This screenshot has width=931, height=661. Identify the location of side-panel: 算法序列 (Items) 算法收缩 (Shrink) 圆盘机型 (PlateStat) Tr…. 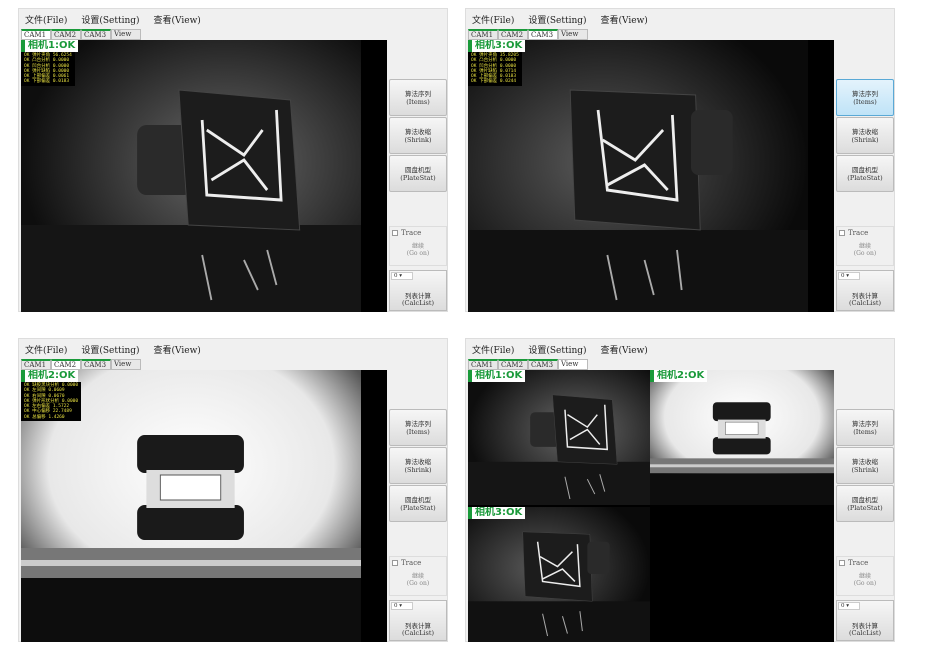
(418, 506).